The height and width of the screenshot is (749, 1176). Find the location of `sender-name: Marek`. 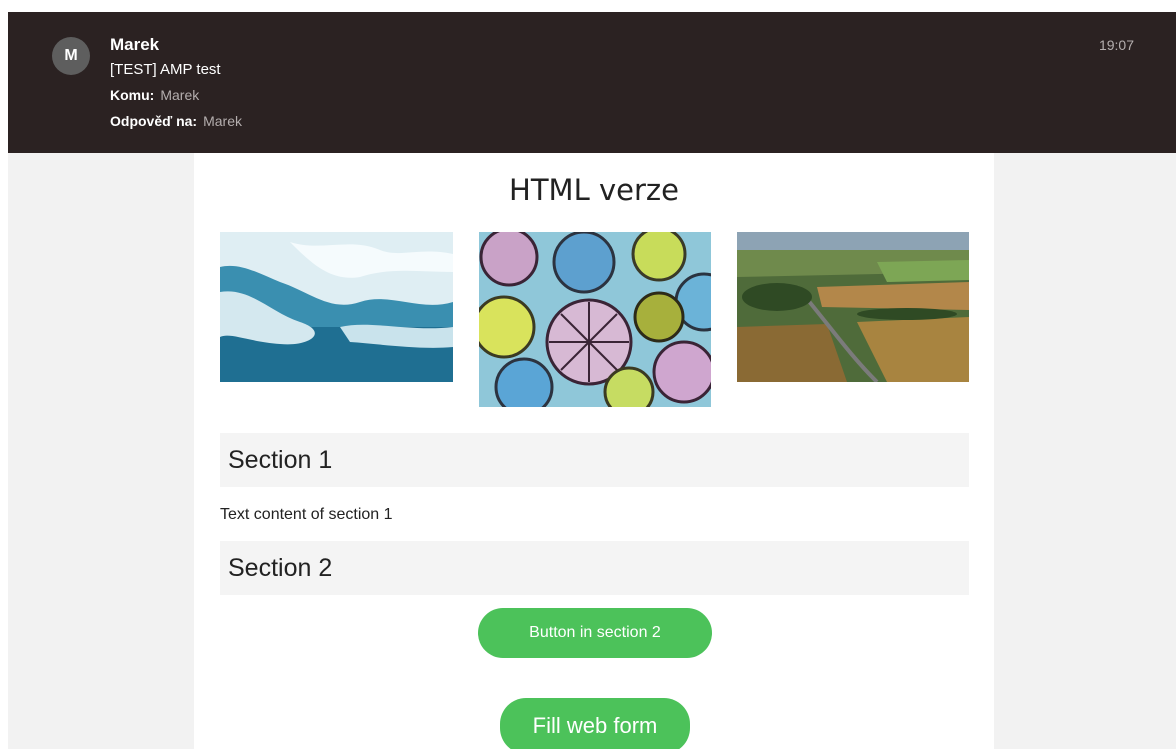

sender-name: Marek is located at coordinates (135, 44).